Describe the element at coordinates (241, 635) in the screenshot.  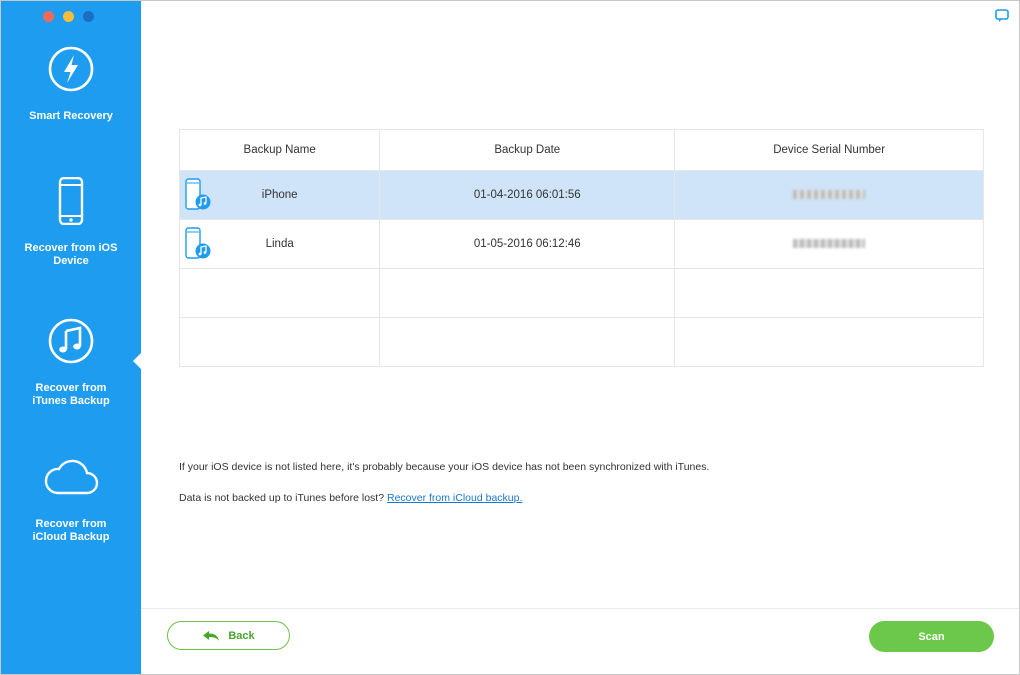
I see `back-button-label: Back` at that location.